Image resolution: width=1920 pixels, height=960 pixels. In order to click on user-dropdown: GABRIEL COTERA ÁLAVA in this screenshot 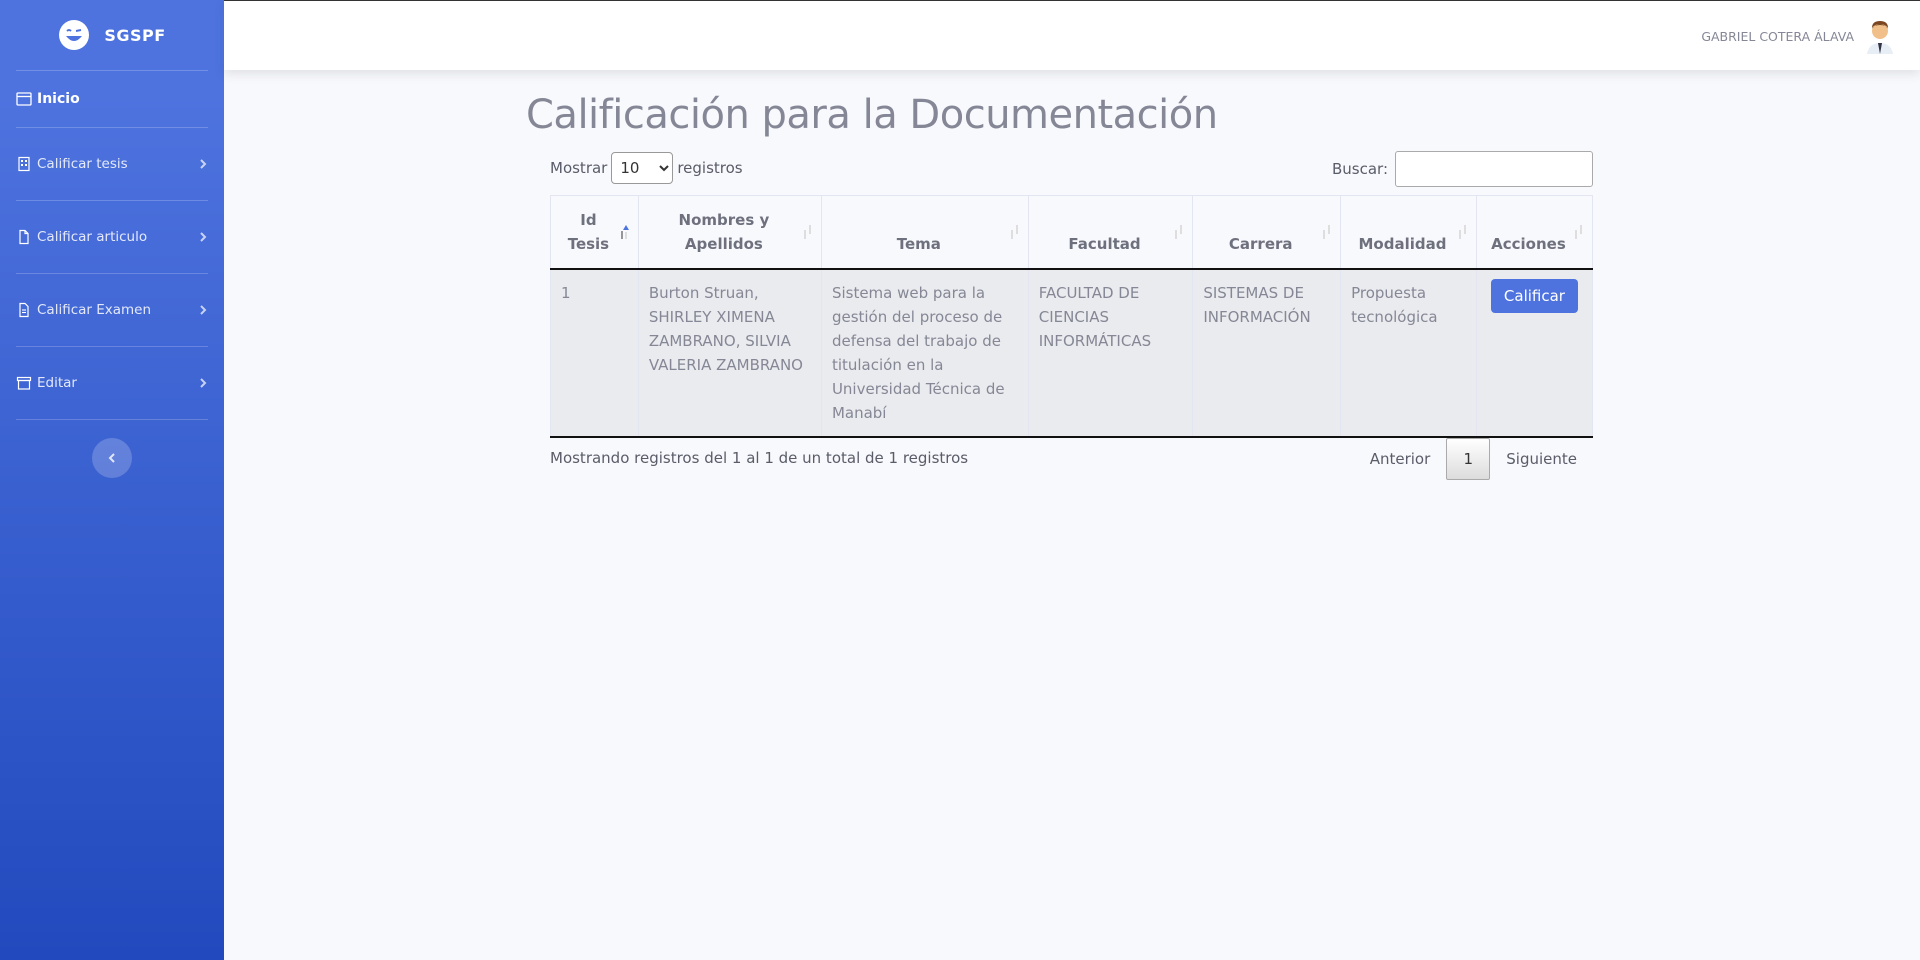, I will do `click(1798, 36)`.